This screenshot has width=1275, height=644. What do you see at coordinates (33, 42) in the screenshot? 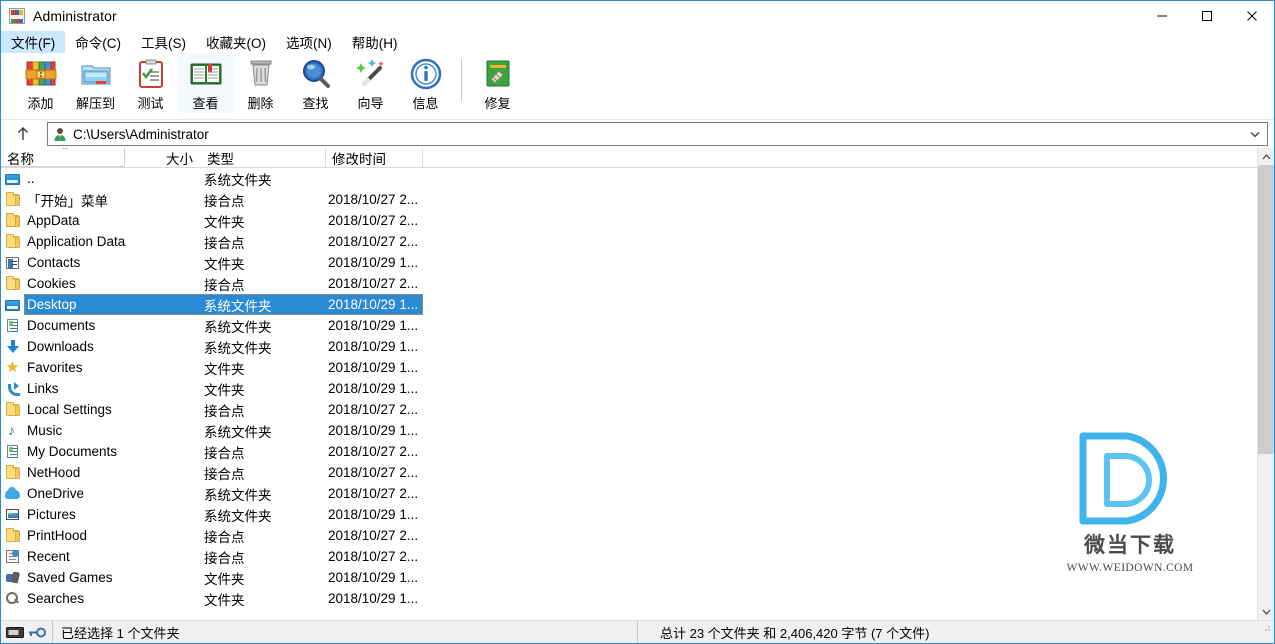
I see `menu-item-file: 文件(F)` at bounding box center [33, 42].